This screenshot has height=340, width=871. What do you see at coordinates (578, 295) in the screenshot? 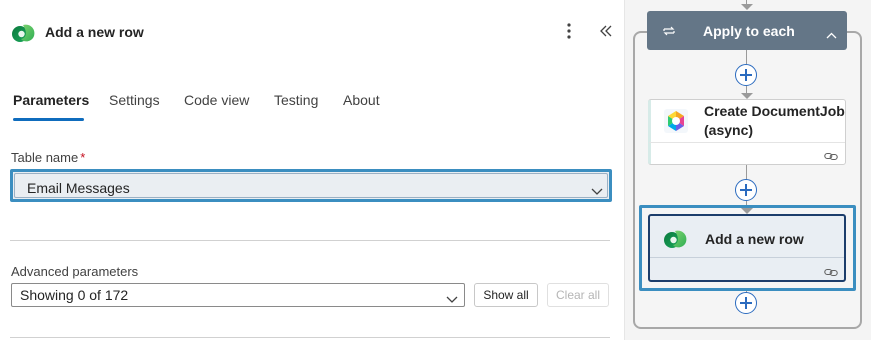
I see `clear-all-button: Clear all` at bounding box center [578, 295].